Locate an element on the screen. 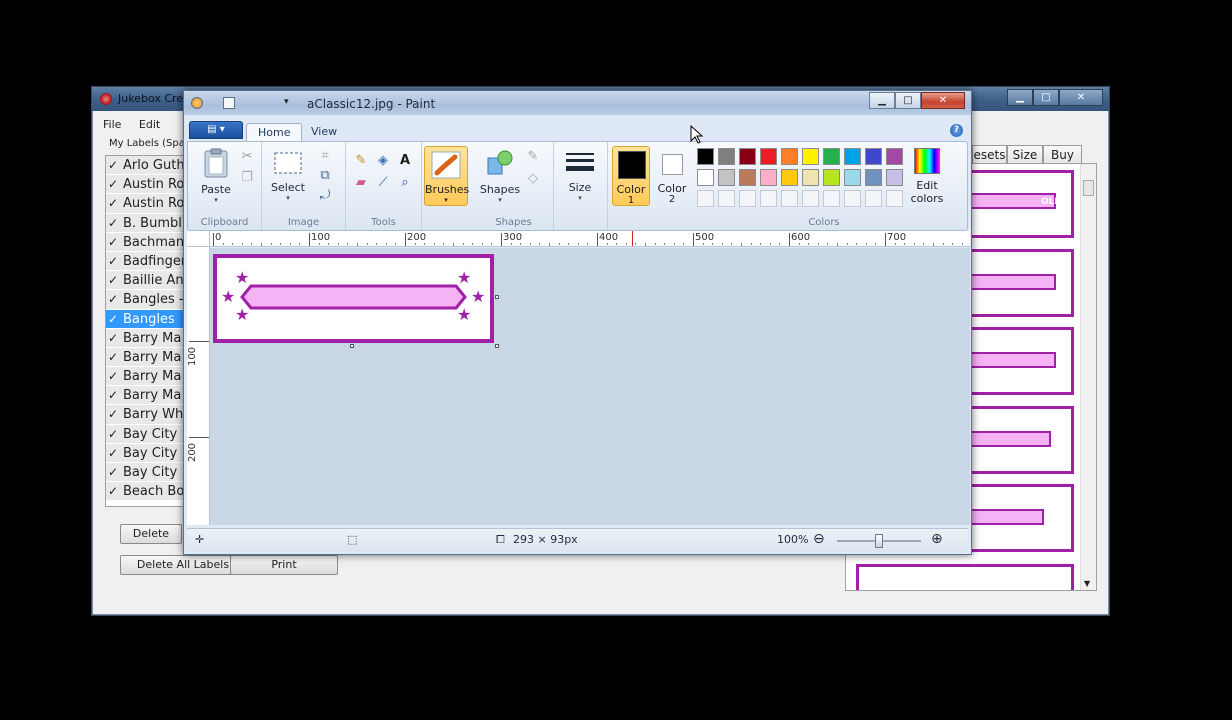 The image size is (1232, 720). delete-button: Delete is located at coordinates (151, 534).